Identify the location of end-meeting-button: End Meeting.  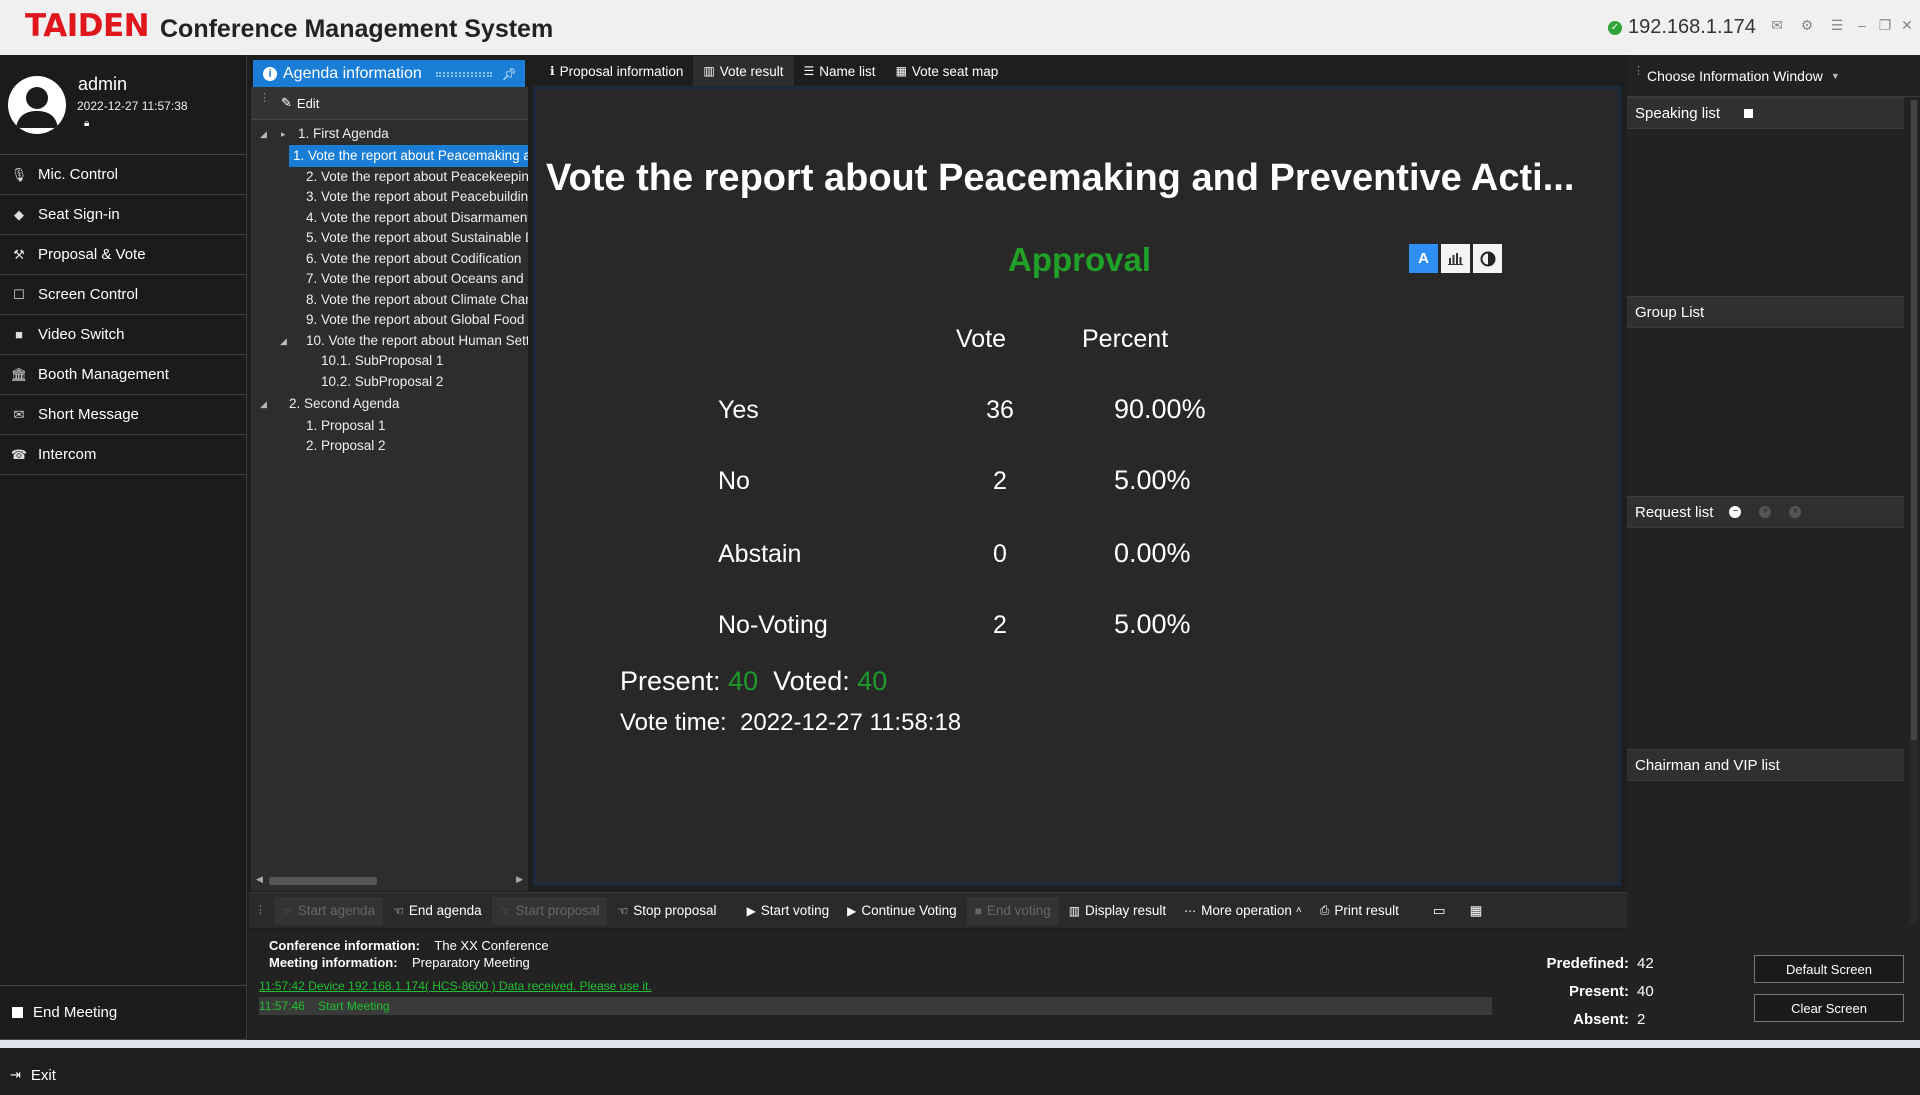
(123, 1012).